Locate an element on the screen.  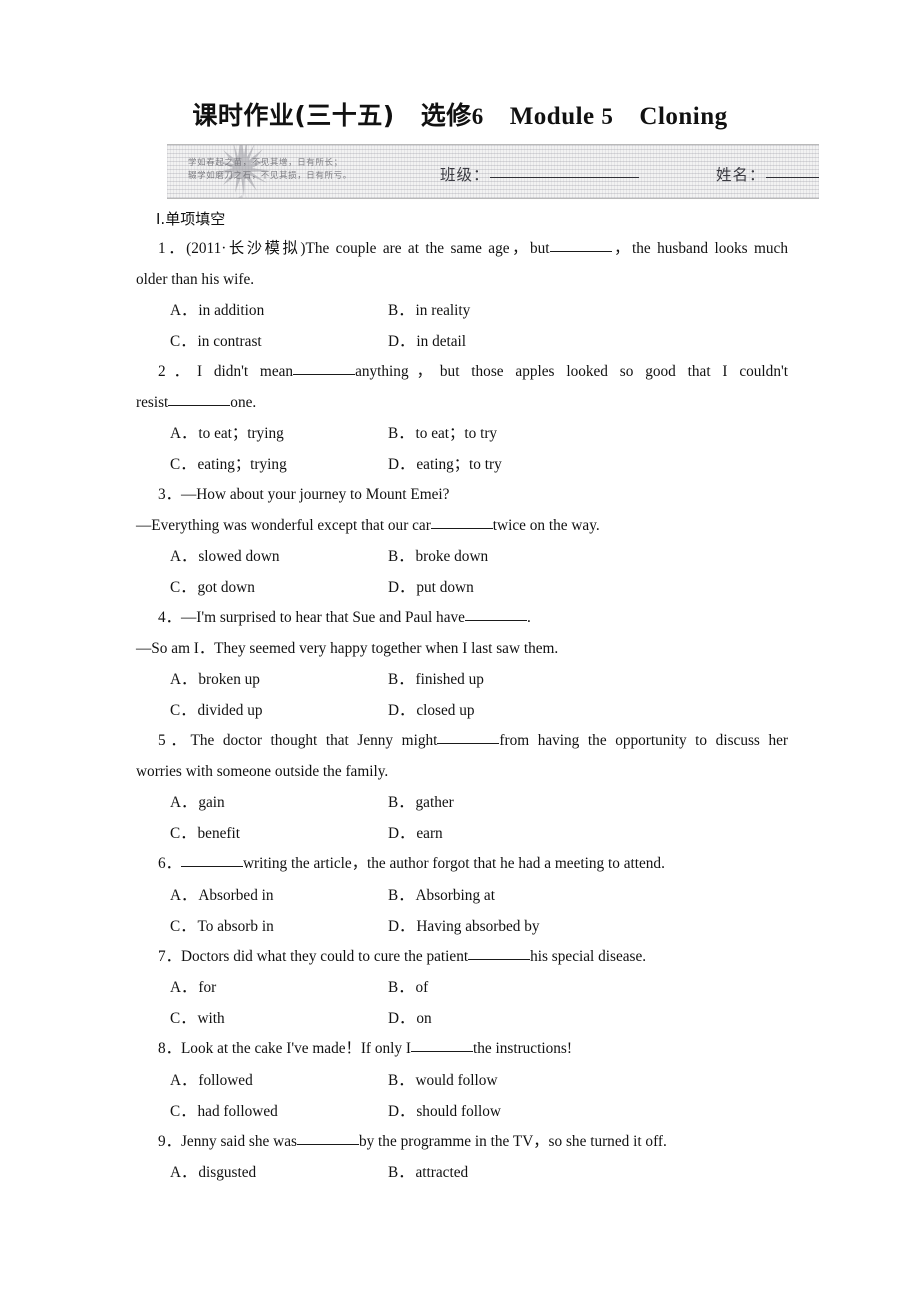
question-8-blank is located at coordinates (441, 1051).